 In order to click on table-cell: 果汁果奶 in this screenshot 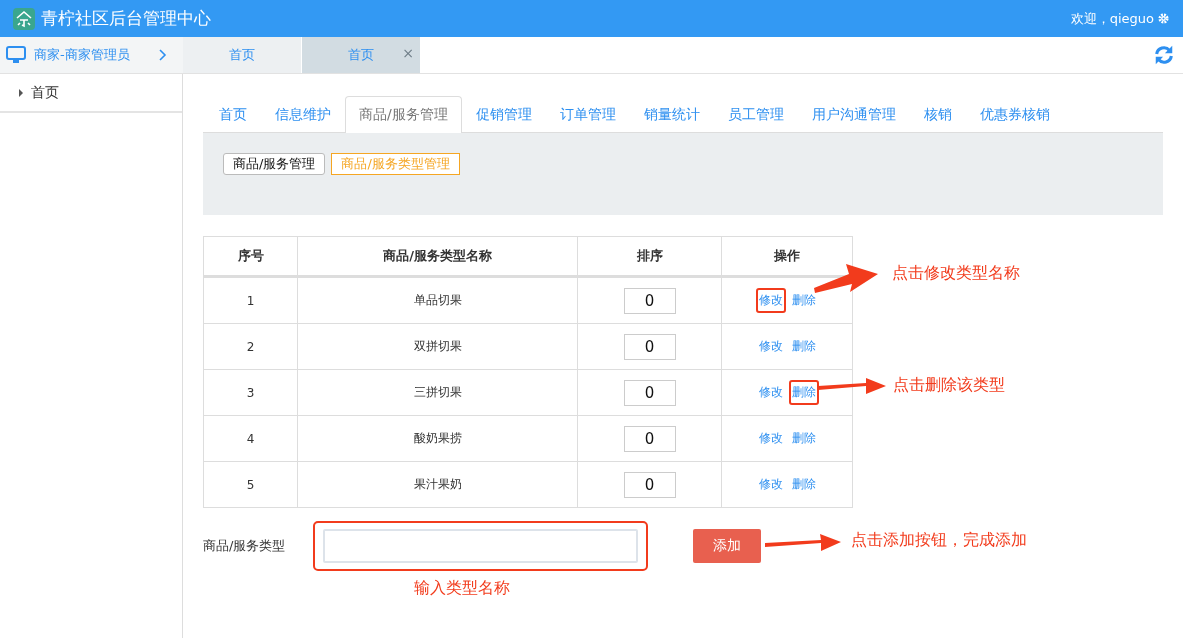, I will do `click(437, 484)`.